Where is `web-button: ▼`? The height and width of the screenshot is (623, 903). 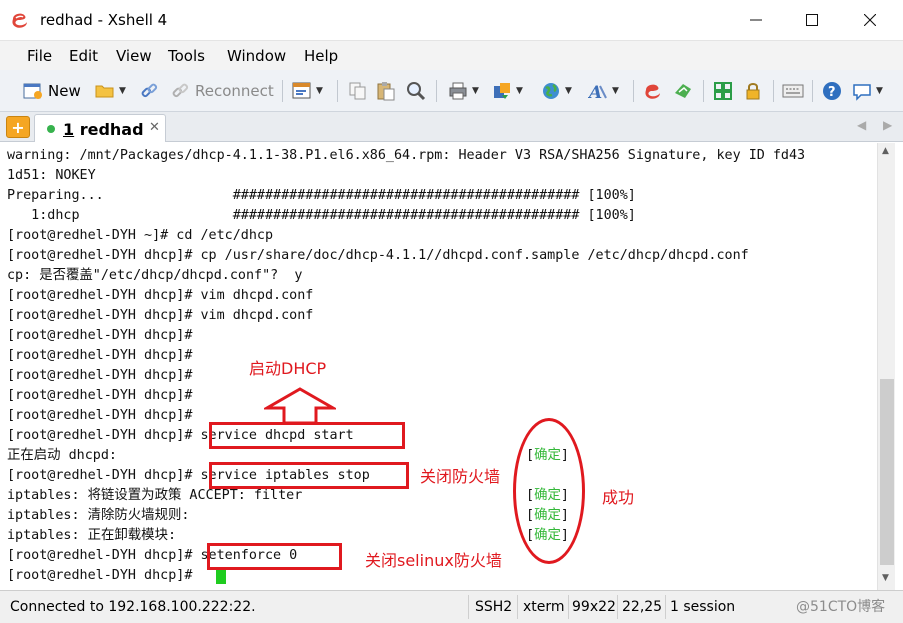
web-button: ▼ is located at coordinates (556, 91).